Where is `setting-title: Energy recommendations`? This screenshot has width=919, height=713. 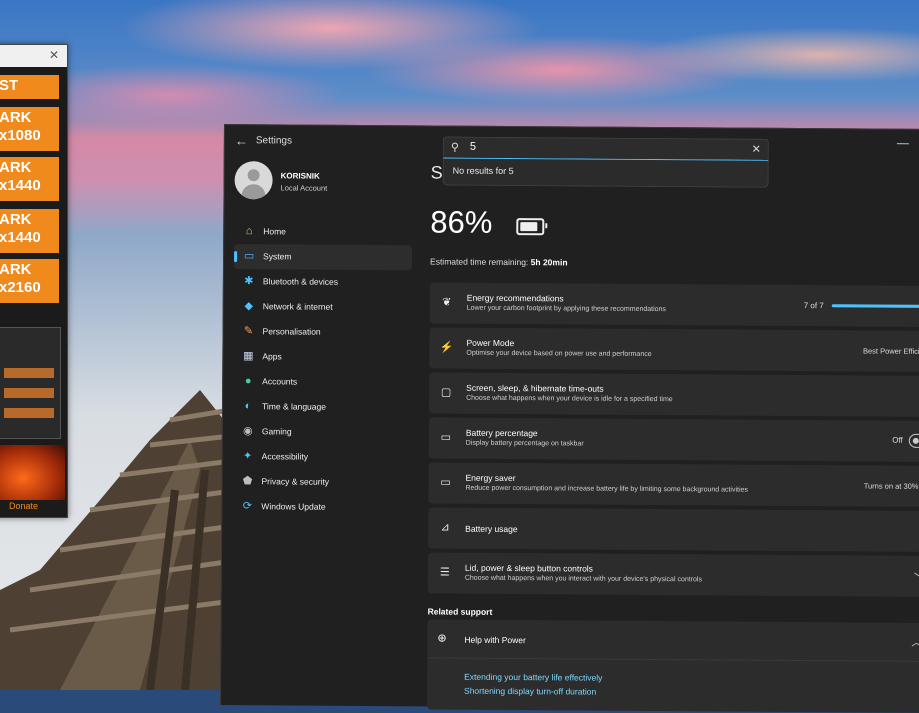
setting-title: Energy recommendations is located at coordinates (515, 298).